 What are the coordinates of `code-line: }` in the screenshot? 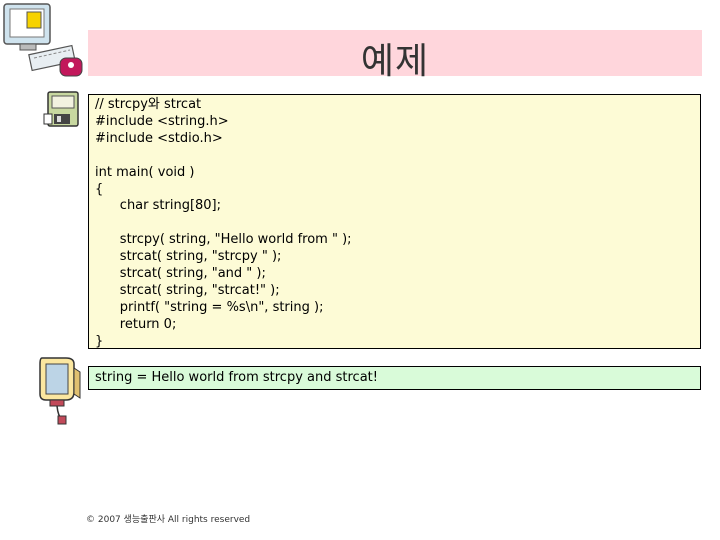 It's located at (99, 341).